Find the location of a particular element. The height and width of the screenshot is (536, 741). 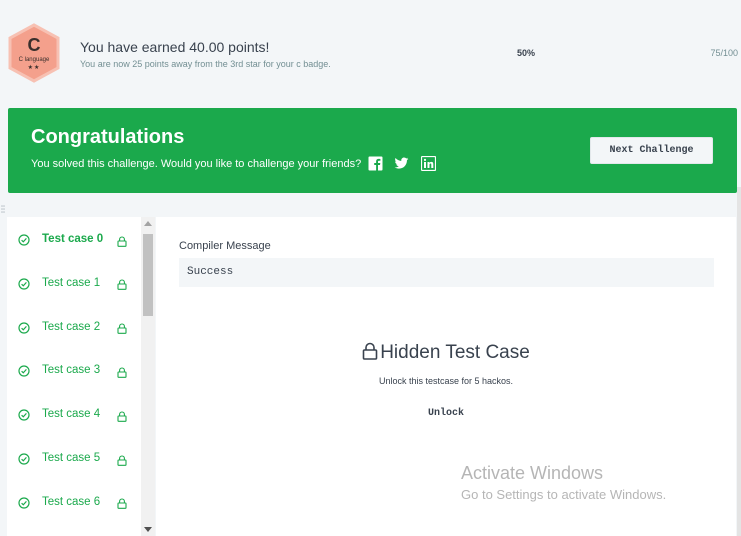

next-challenge-button: Next Challenge is located at coordinates (651, 150).